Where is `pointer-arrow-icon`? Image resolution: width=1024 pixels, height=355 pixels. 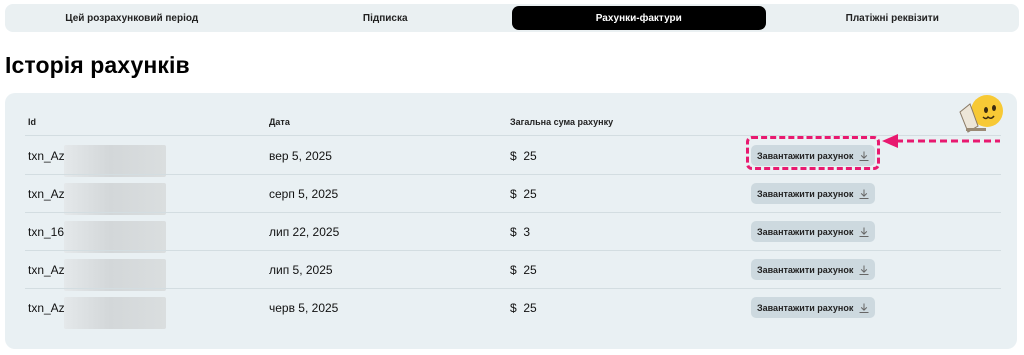 pointer-arrow-icon is located at coordinates (941, 141).